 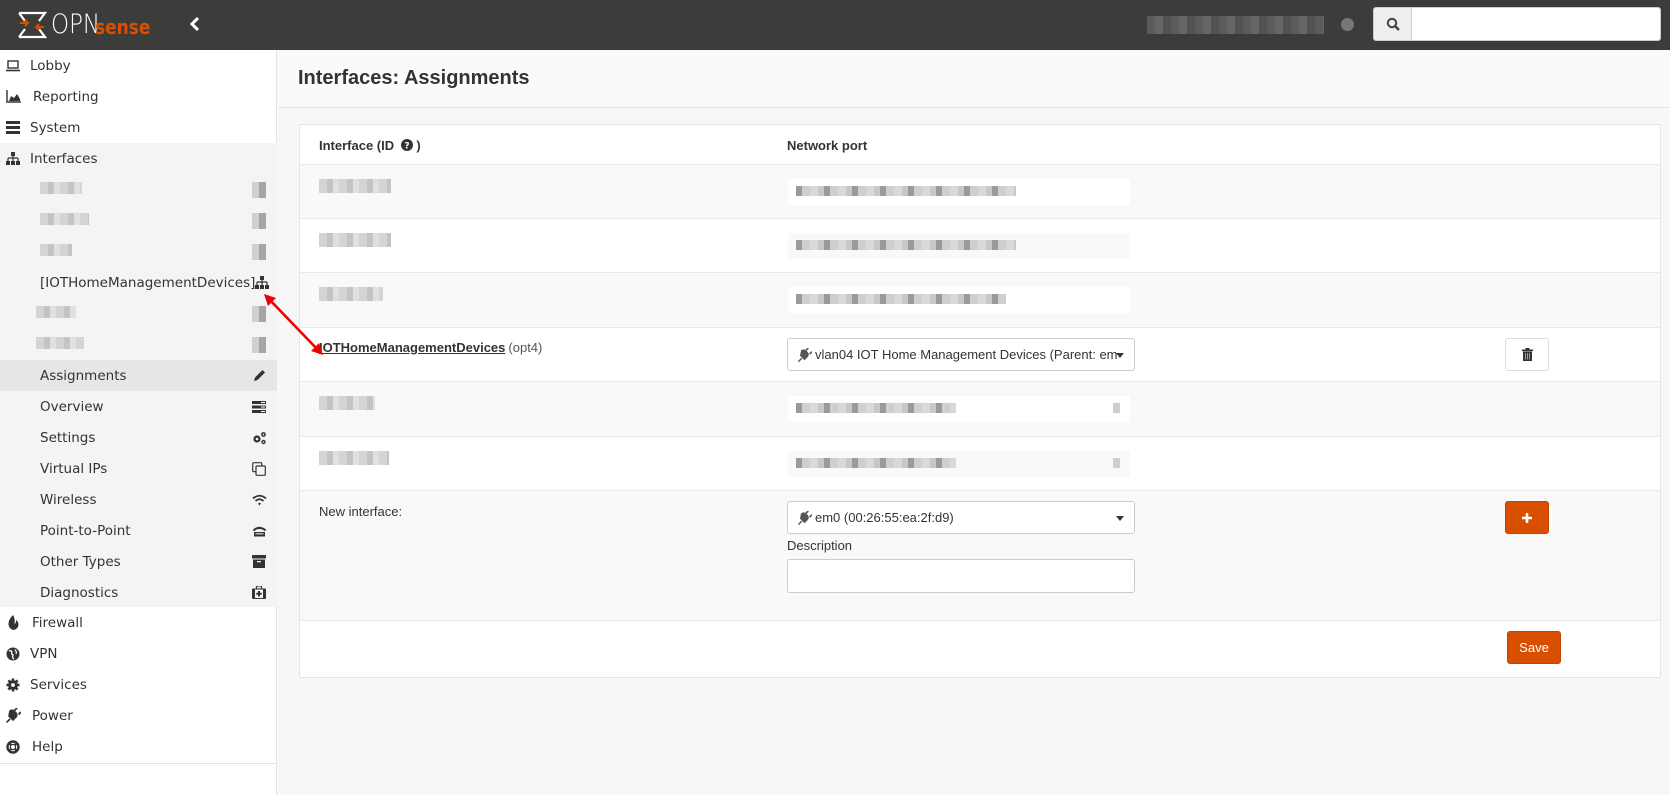 What do you see at coordinates (820, 545) in the screenshot?
I see `description-label: Description` at bounding box center [820, 545].